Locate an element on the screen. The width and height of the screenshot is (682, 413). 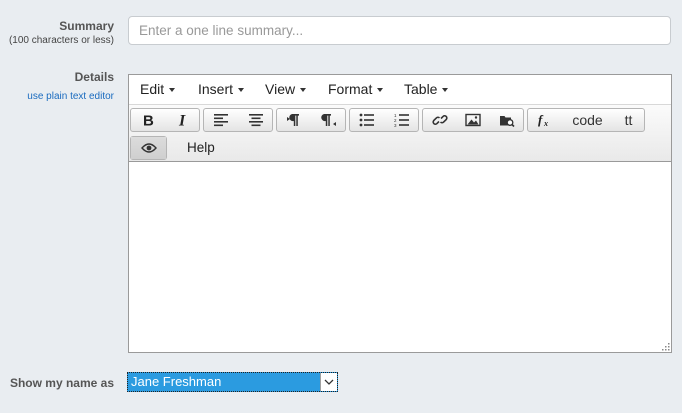
media-browse-icon is located at coordinates (507, 121).